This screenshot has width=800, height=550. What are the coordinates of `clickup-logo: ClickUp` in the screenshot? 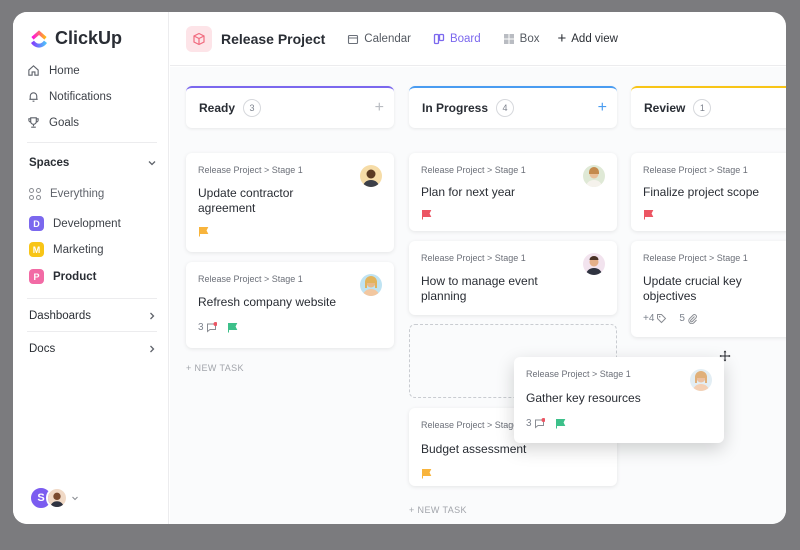 It's located at (75, 38).